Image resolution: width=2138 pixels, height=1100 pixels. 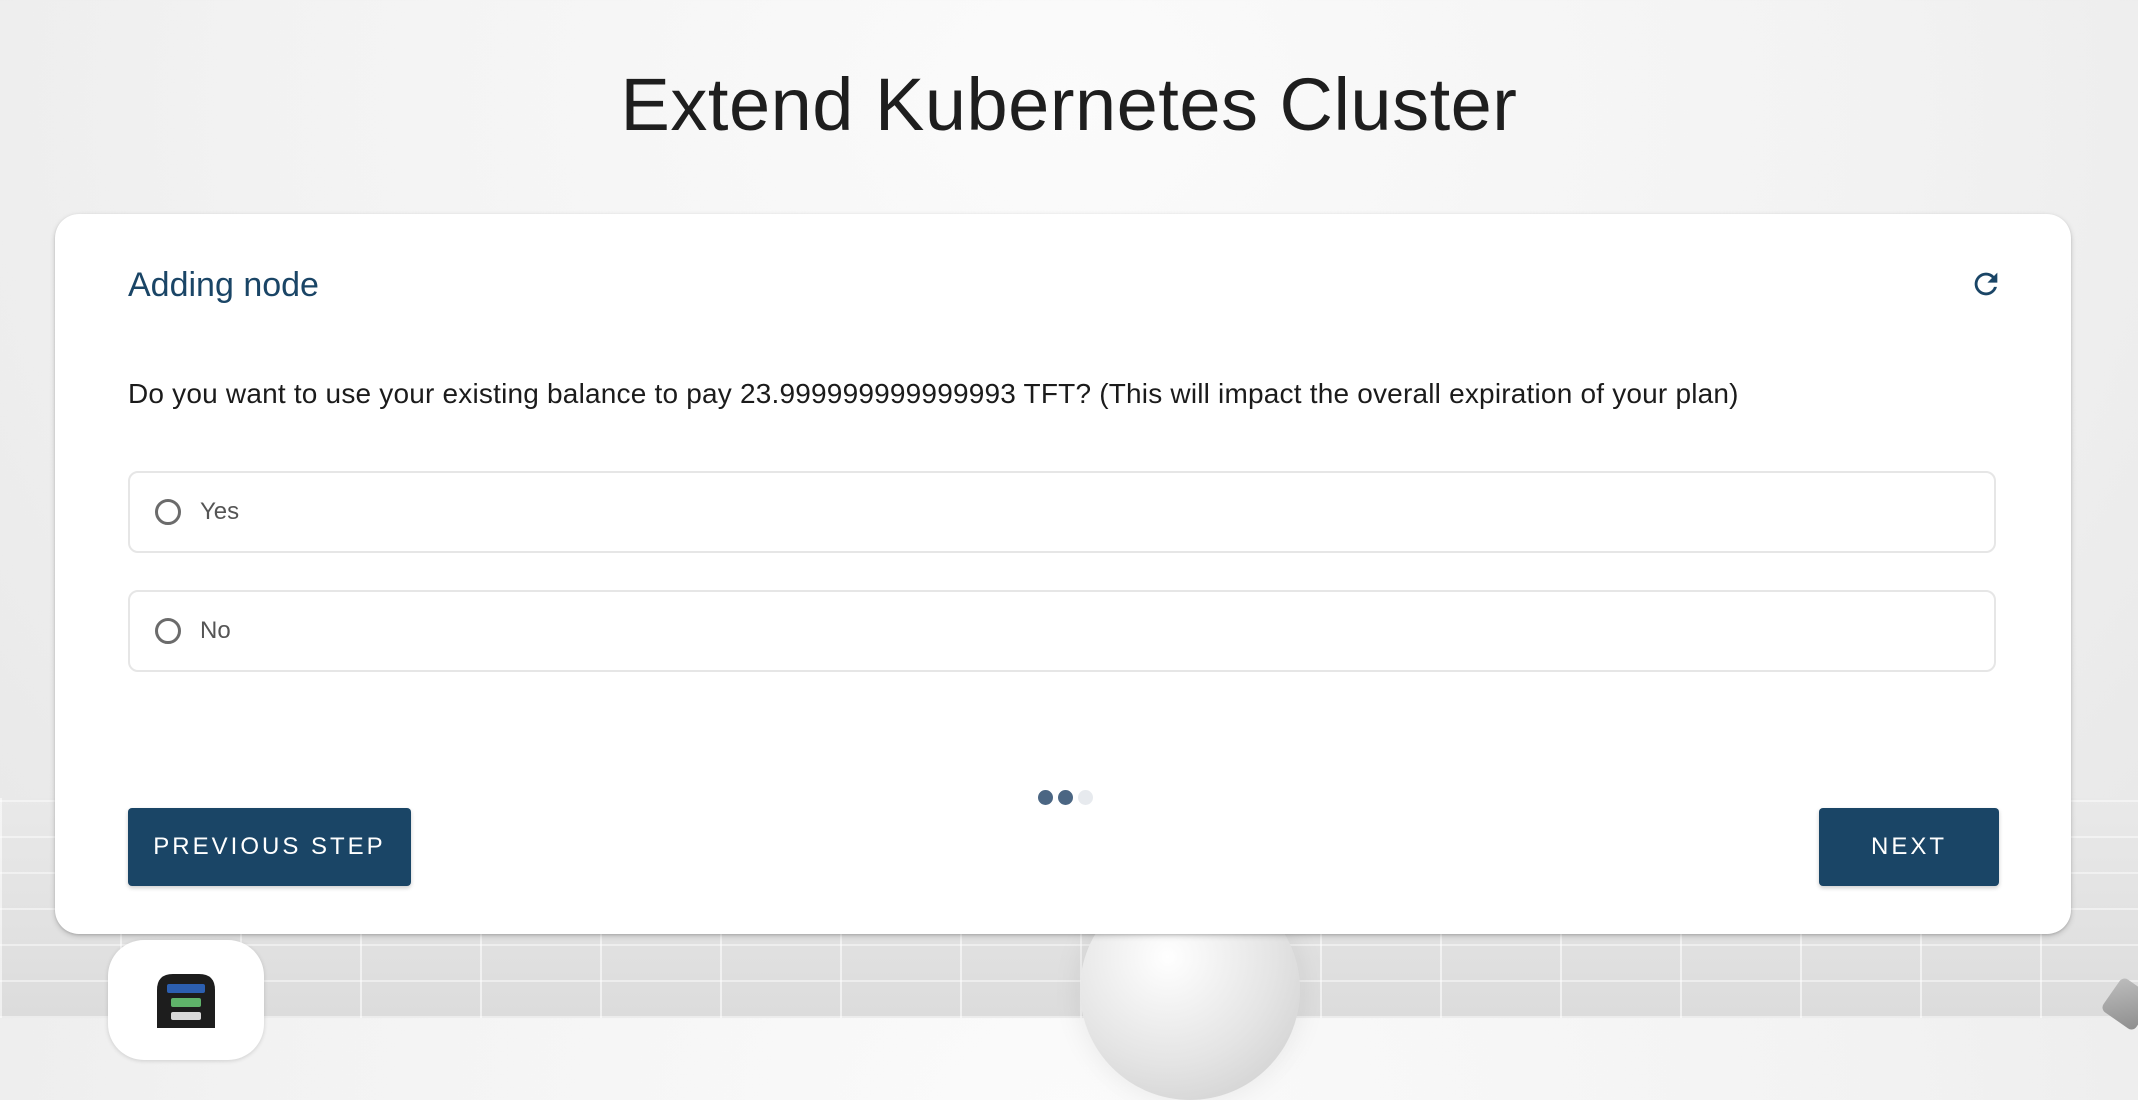 I want to click on next-button: Next, so click(x=1909, y=847).